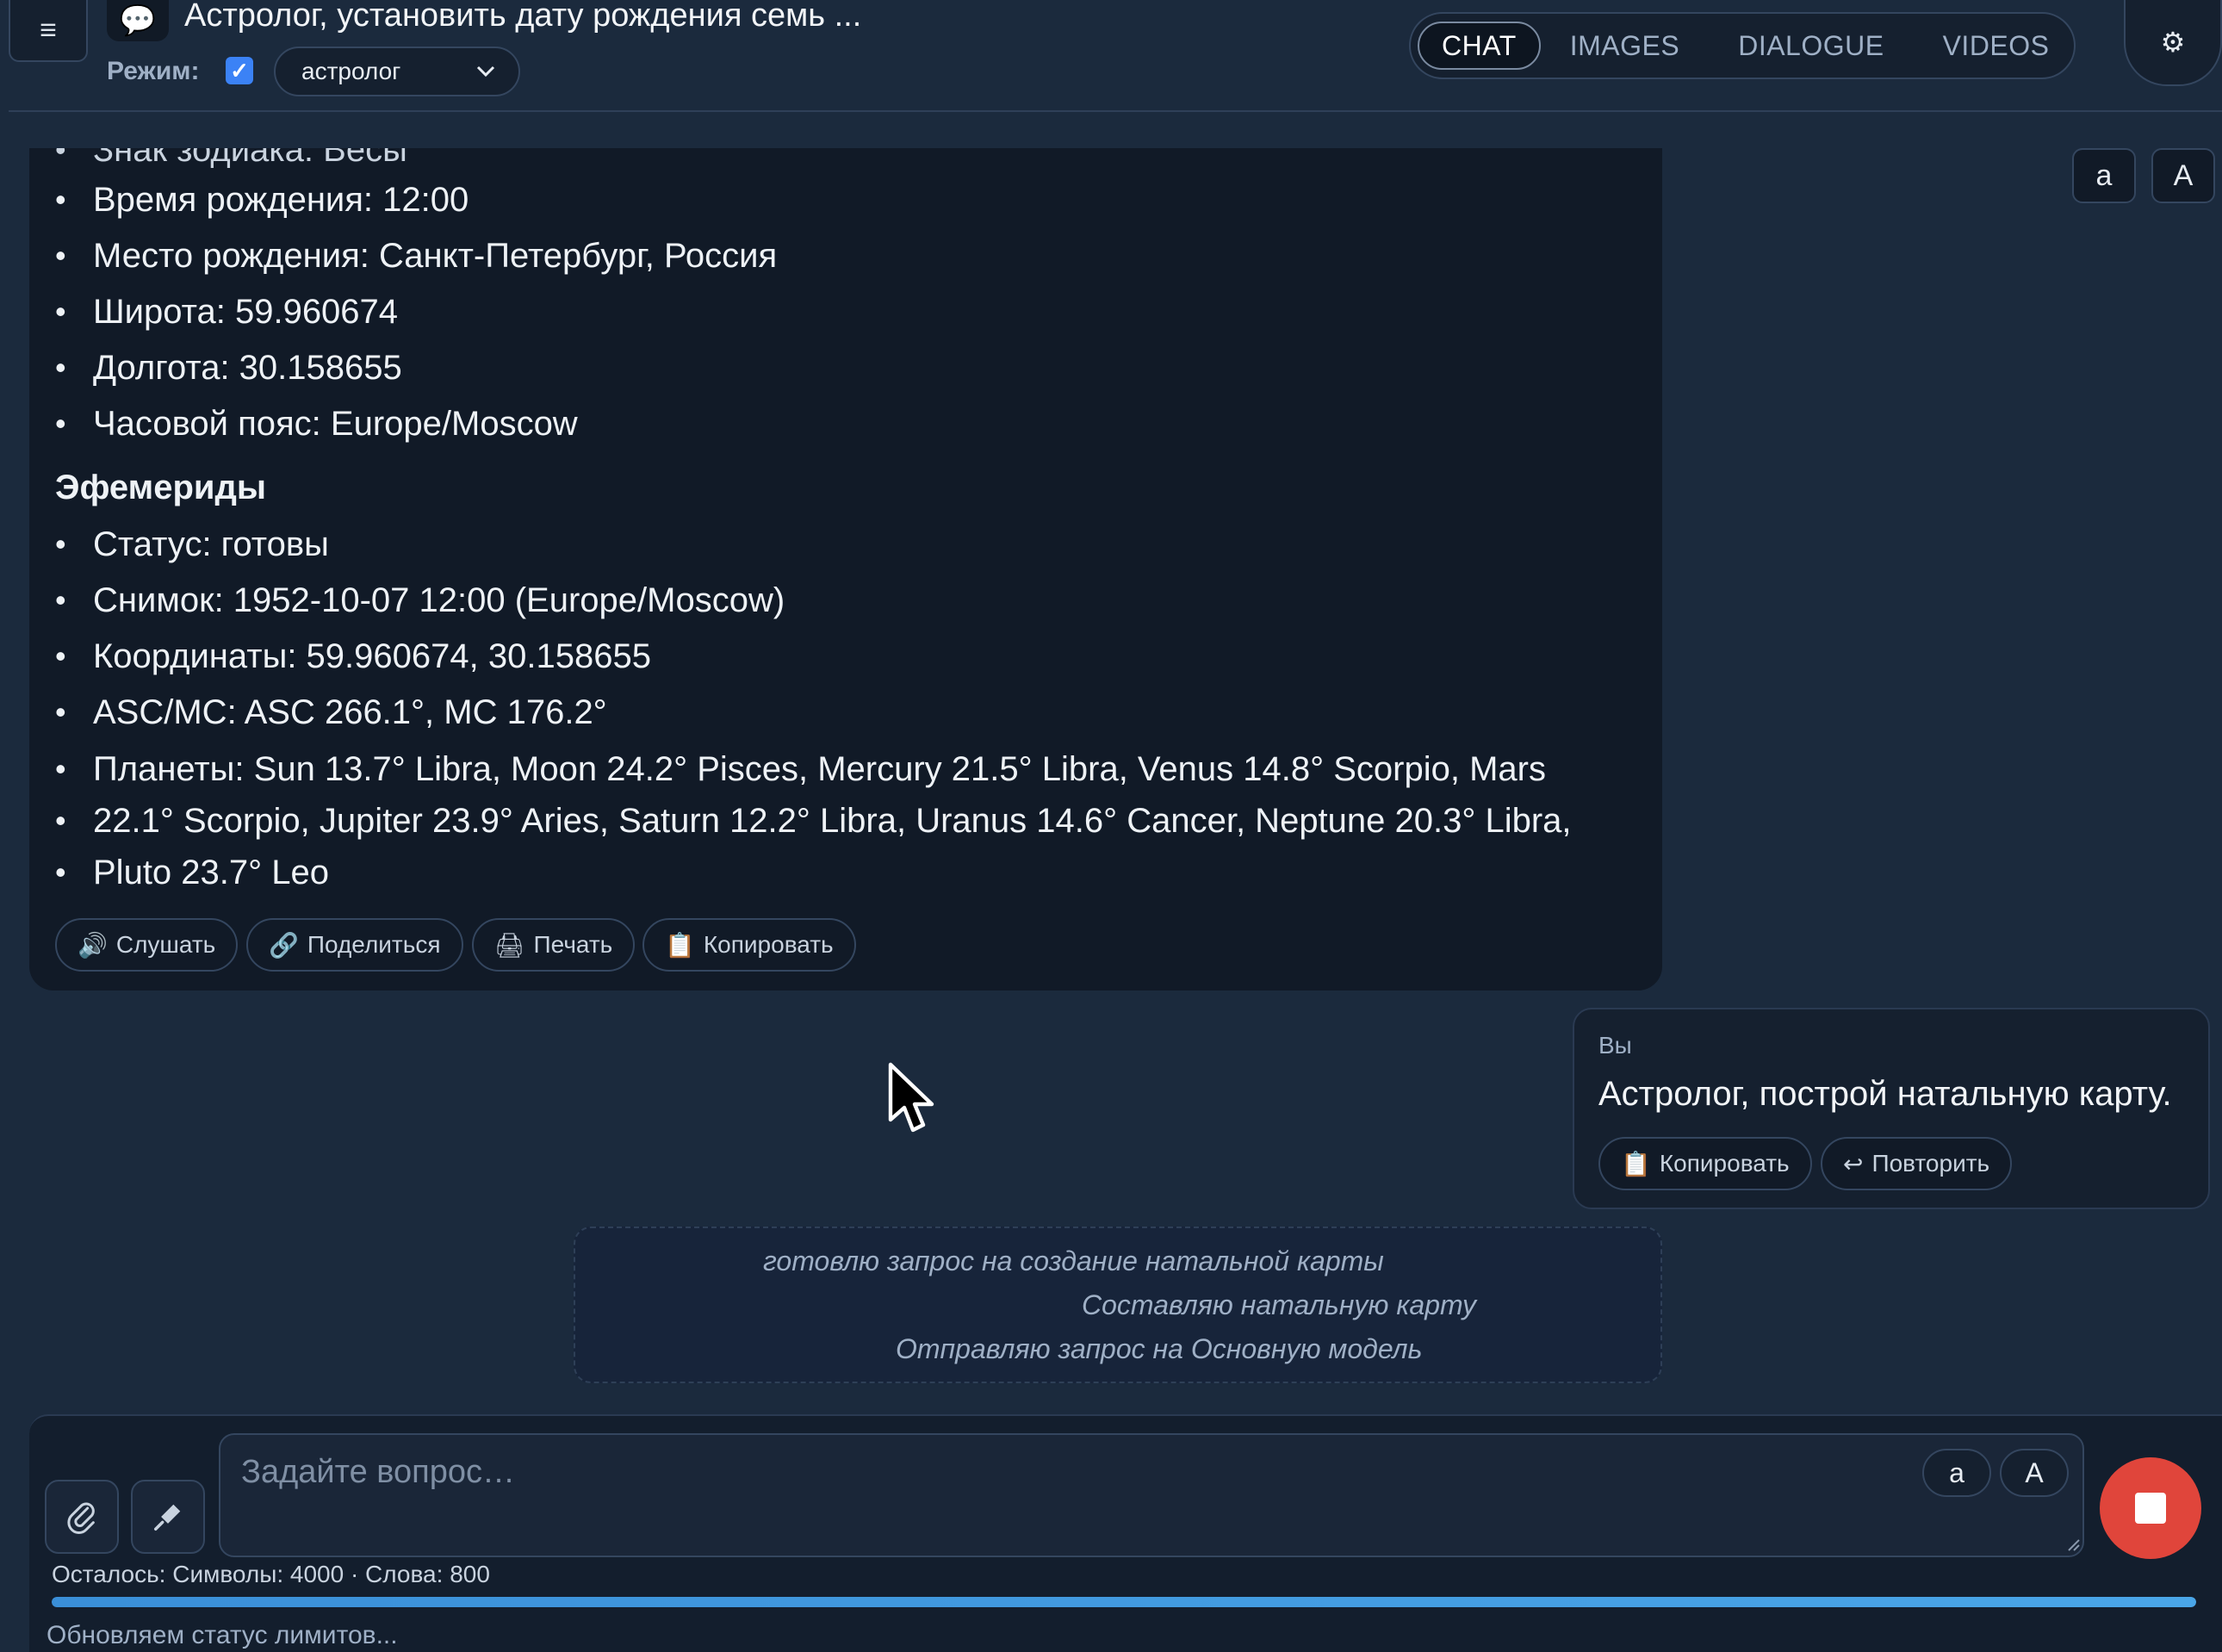 Image resolution: width=2222 pixels, height=1652 pixels. I want to click on list-item: Часовой пояс: Europe/Moscow, so click(316, 424).